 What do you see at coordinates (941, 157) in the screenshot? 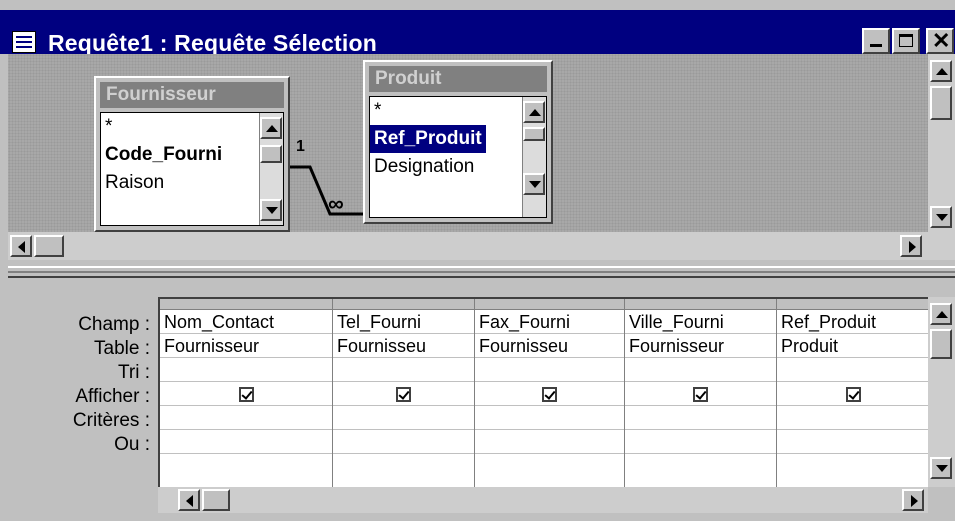
I see `tables-pane-vscroll` at bounding box center [941, 157].